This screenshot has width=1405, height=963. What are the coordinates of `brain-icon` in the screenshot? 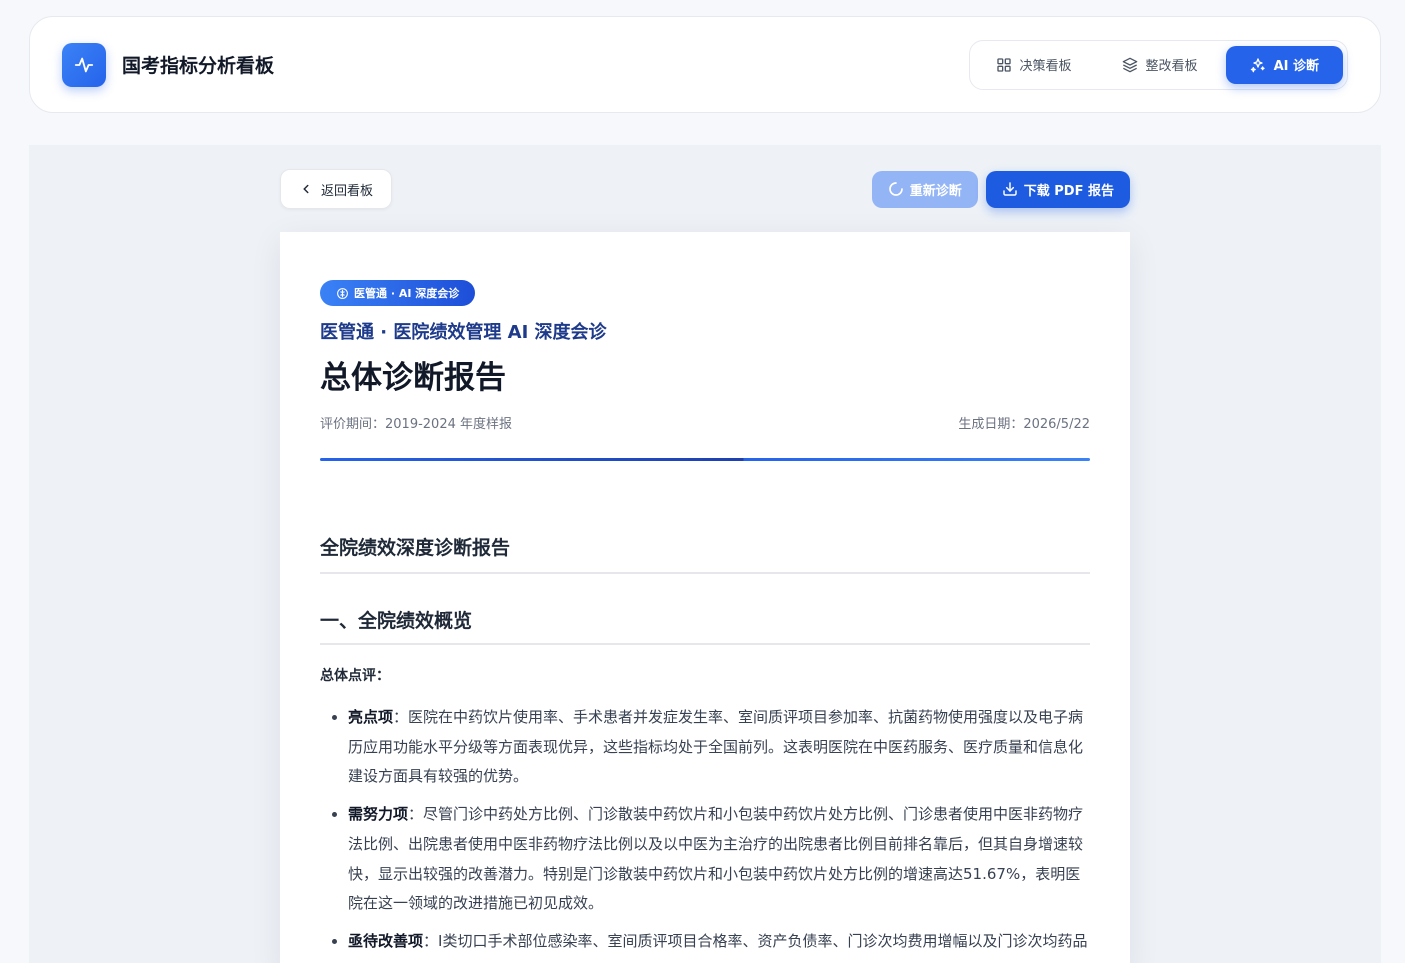 It's located at (342, 293).